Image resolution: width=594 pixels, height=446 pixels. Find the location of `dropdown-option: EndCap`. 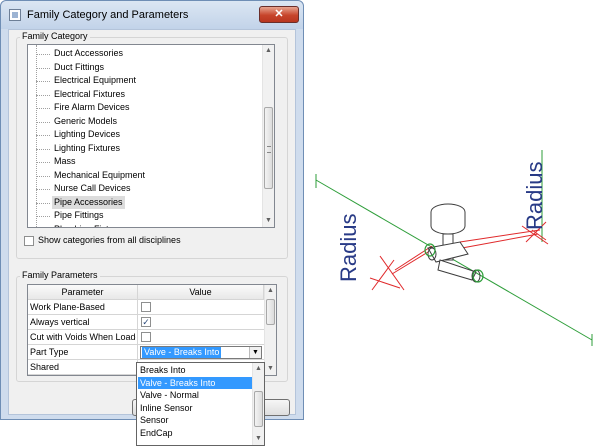

dropdown-option: EndCap is located at coordinates (195, 433).